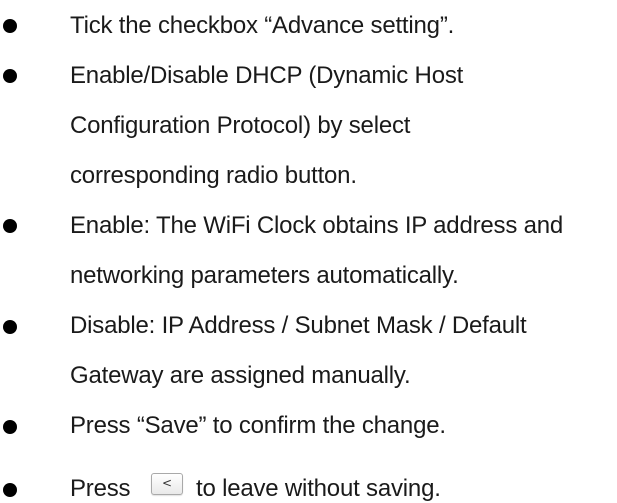 The height and width of the screenshot is (503, 617). Describe the element at coordinates (240, 125) in the screenshot. I see `instruction-text: Configuration Protocol) by select` at that location.